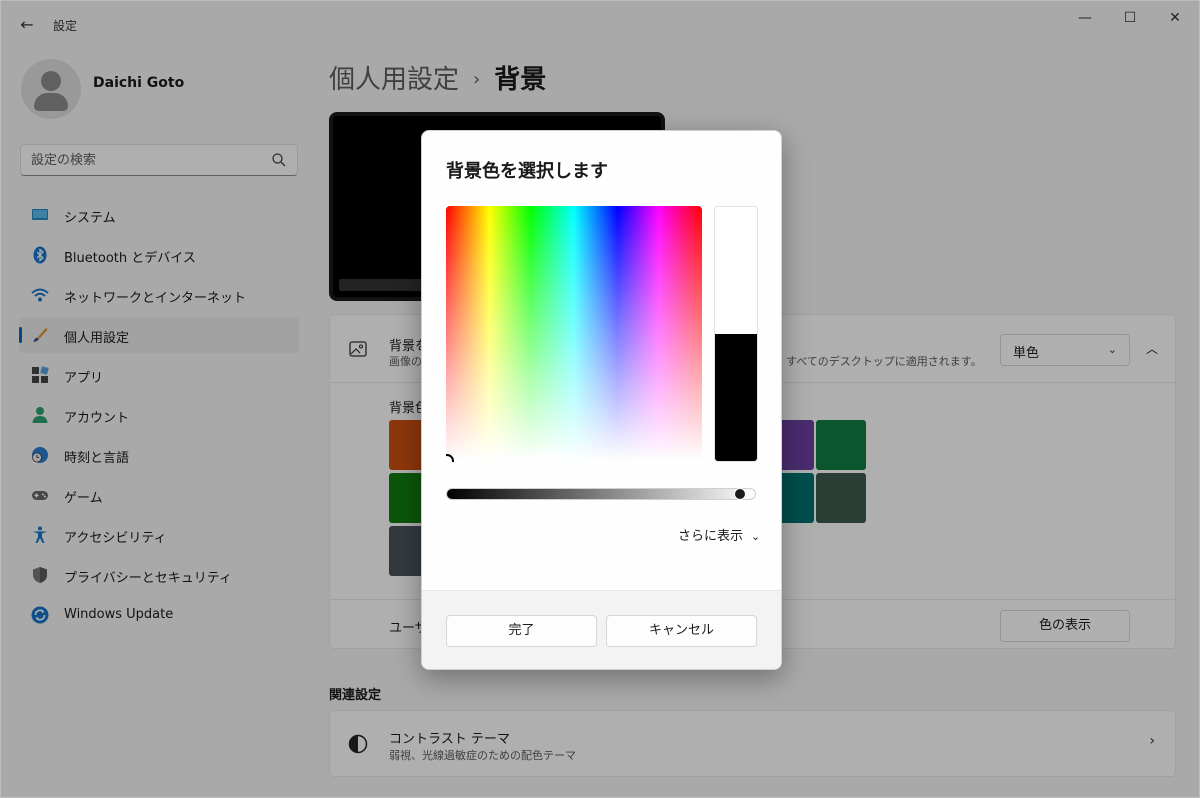  I want to click on dialog-footer: 完了 キャンセル, so click(601, 629).